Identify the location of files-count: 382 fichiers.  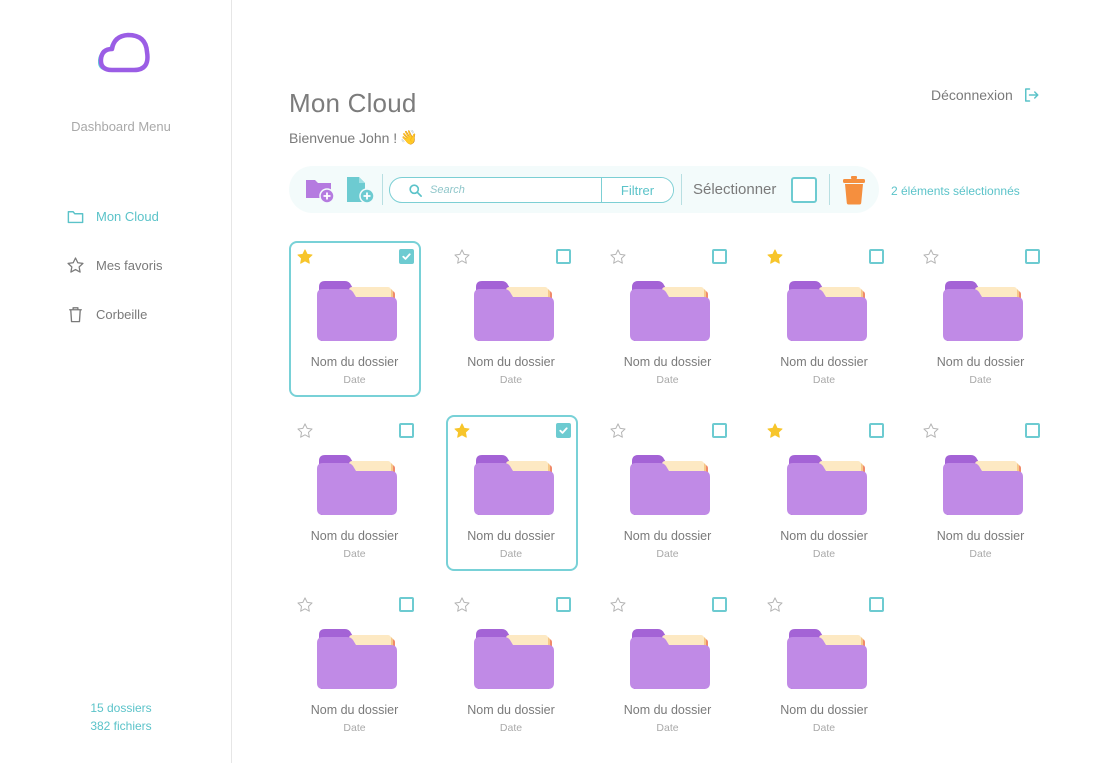
(121, 726).